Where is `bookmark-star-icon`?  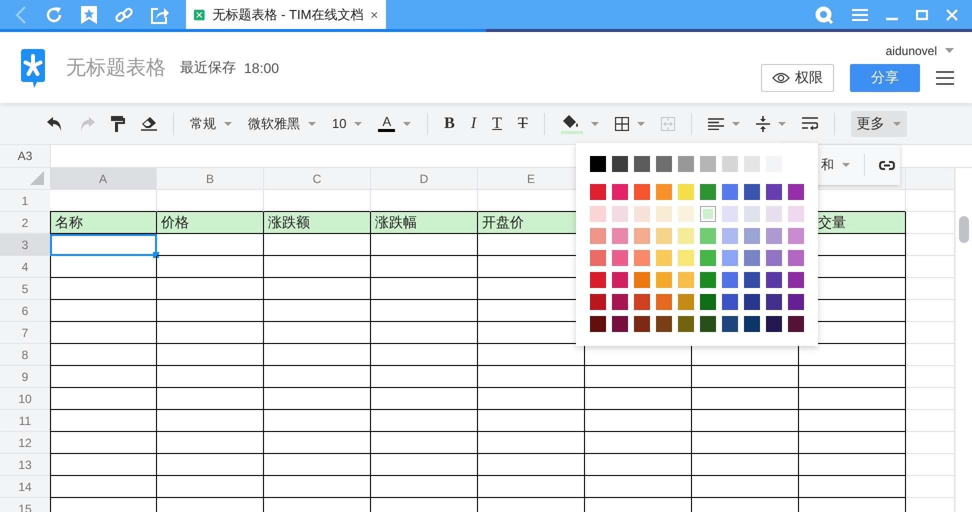
bookmark-star-icon is located at coordinates (89, 14).